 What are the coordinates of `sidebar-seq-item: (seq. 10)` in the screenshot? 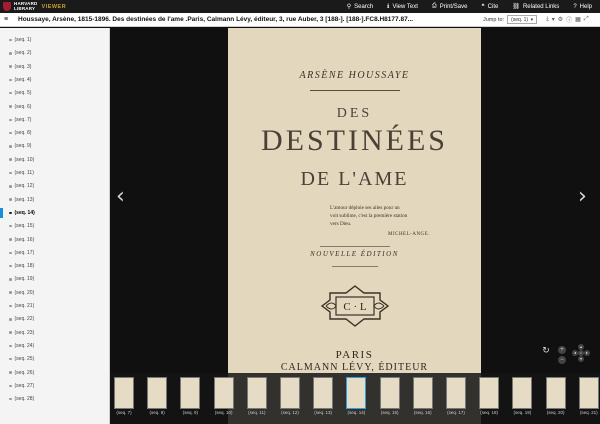 It's located at (21, 160).